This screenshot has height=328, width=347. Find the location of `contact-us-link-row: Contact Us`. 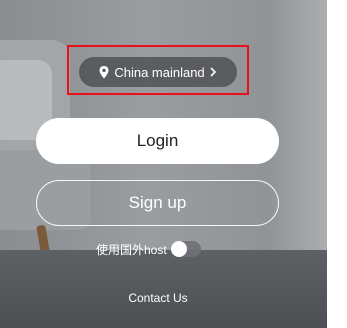

contact-us-link-row: Contact Us is located at coordinates (158, 298).